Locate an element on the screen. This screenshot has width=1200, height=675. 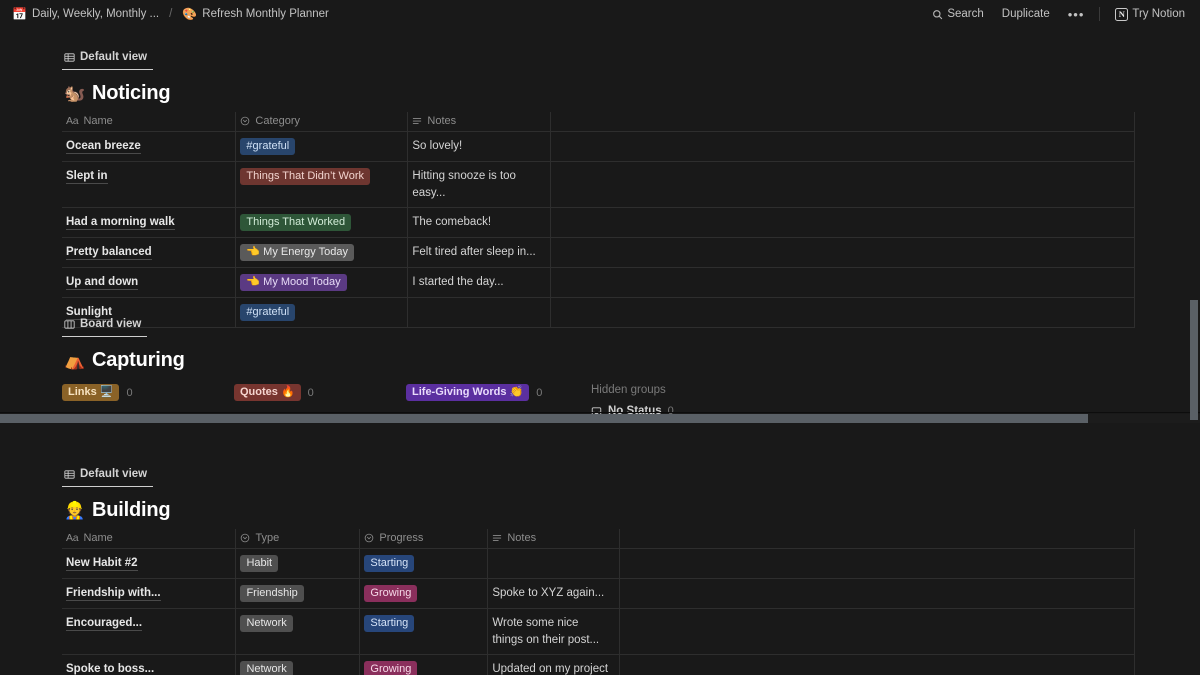
tag-chip: 👈 My Mood Today is located at coordinates (293, 283).